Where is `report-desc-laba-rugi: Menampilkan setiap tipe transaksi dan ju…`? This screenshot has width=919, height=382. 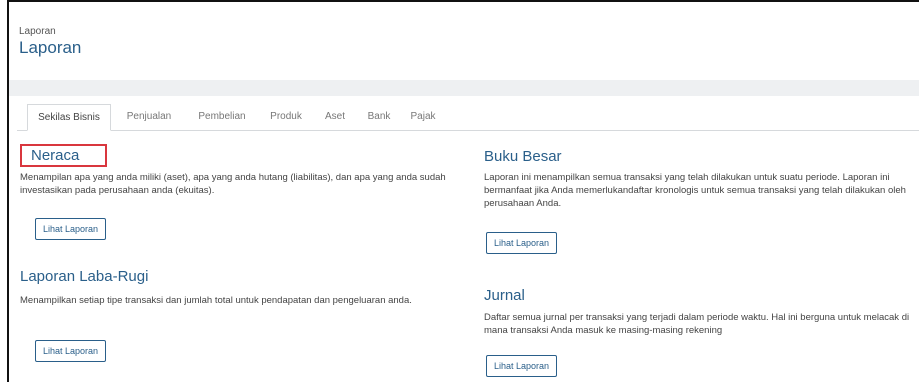
report-desc-laba-rugi: Menampilkan setiap tipe transaksi dan ju… is located at coordinates (216, 300).